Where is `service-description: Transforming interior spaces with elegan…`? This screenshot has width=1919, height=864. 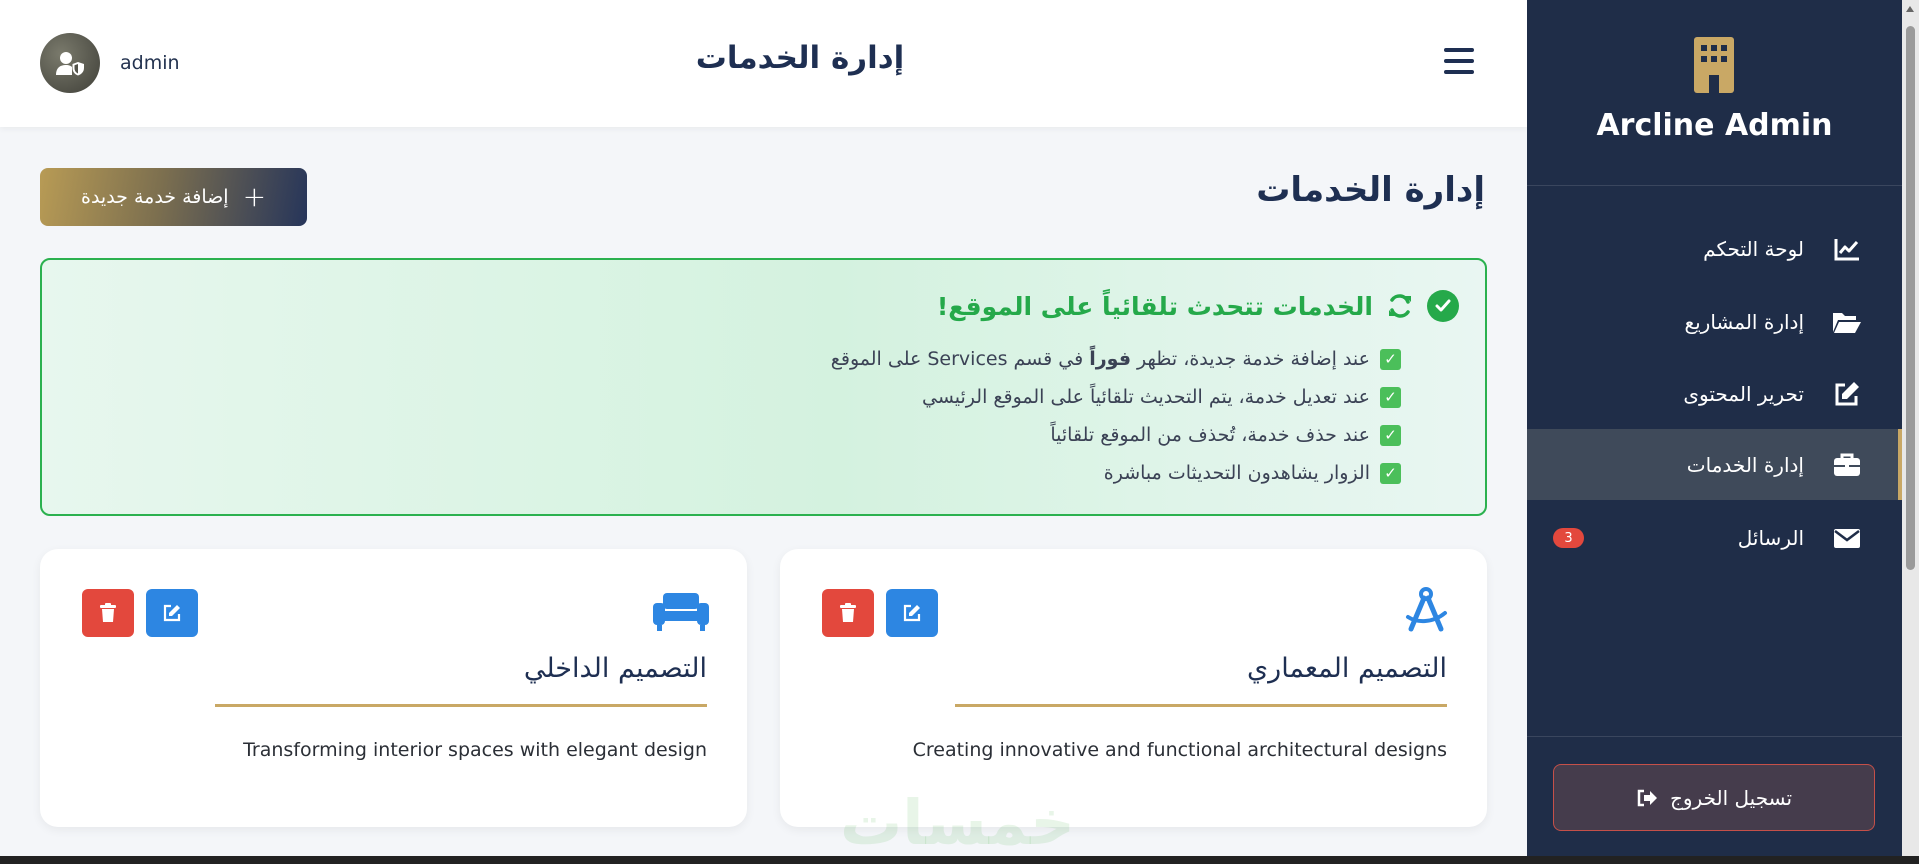
service-description: Transforming interior spaces with elegan… is located at coordinates (475, 750).